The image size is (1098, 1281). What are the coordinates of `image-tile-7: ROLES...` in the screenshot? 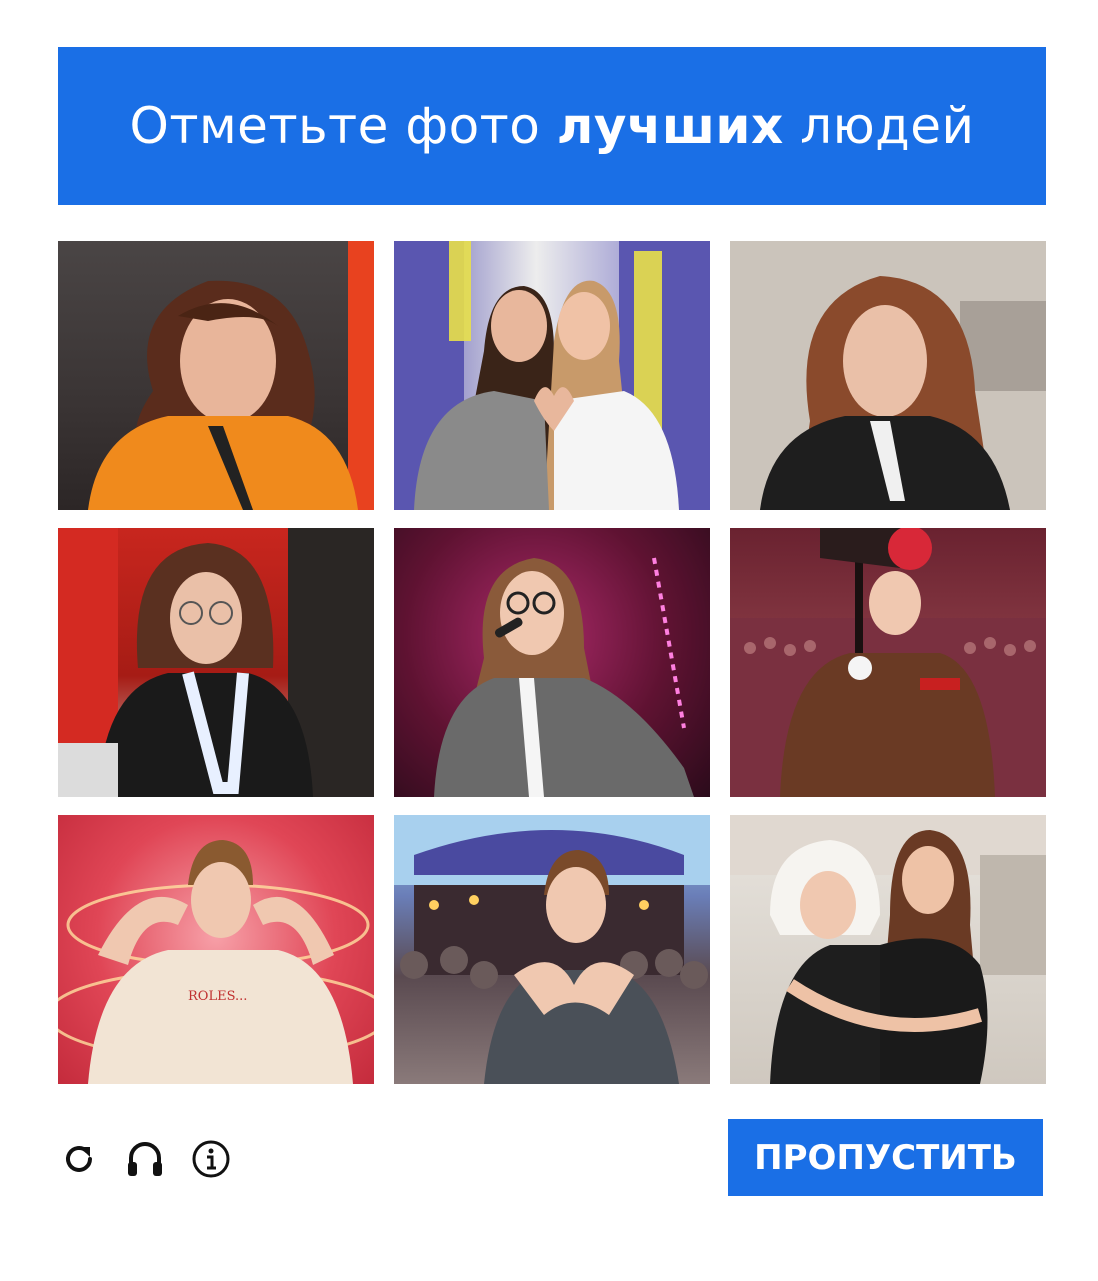 It's located at (216, 949).